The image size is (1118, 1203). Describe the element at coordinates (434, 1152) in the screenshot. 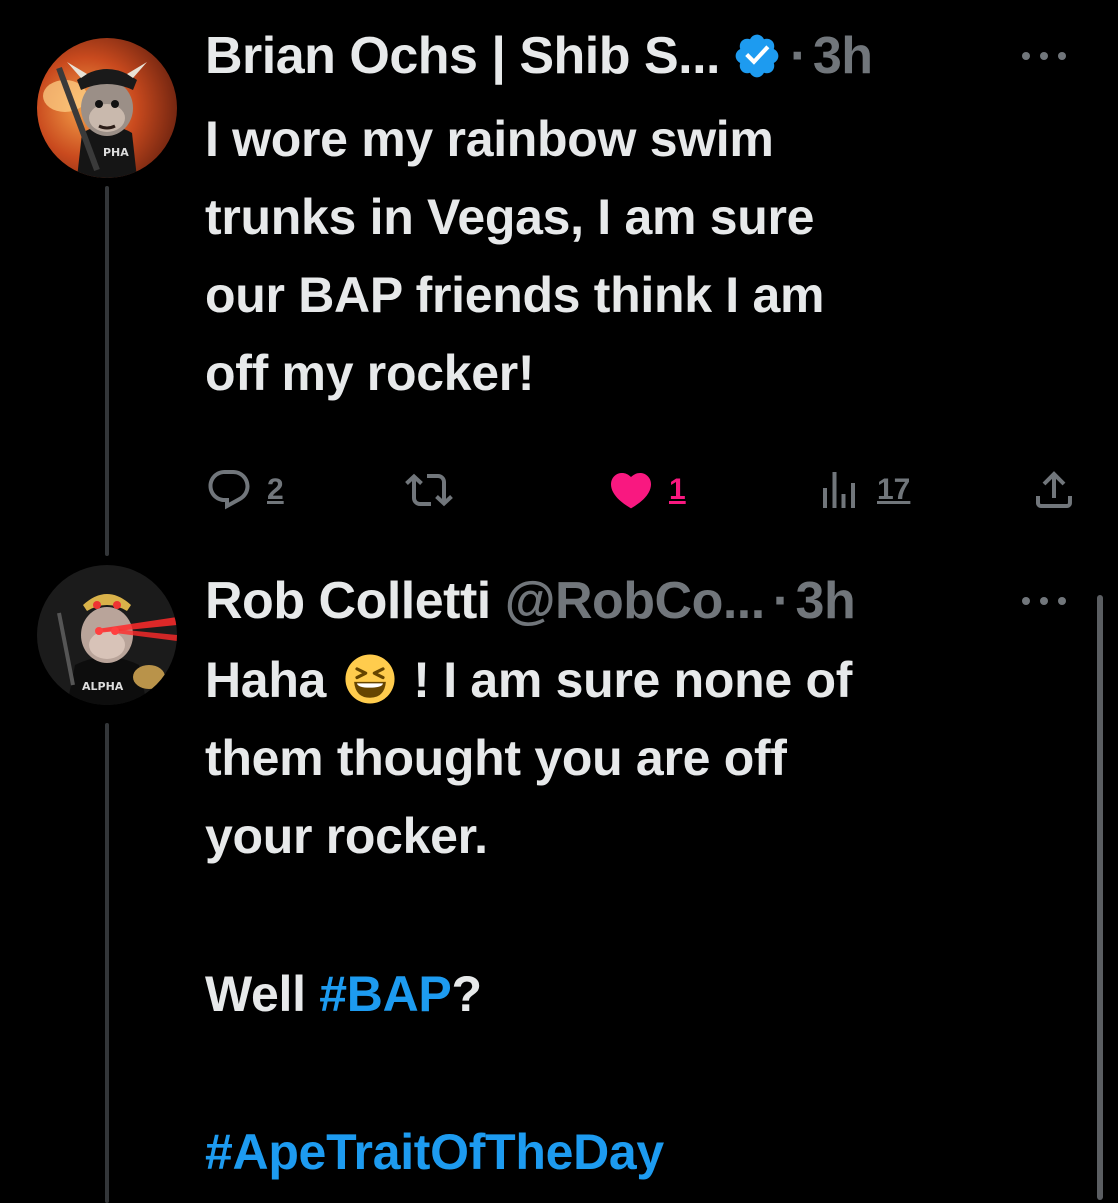

I see `hashtag-apetraitoftheday-link: #ApeTraitOfTheDay` at that location.